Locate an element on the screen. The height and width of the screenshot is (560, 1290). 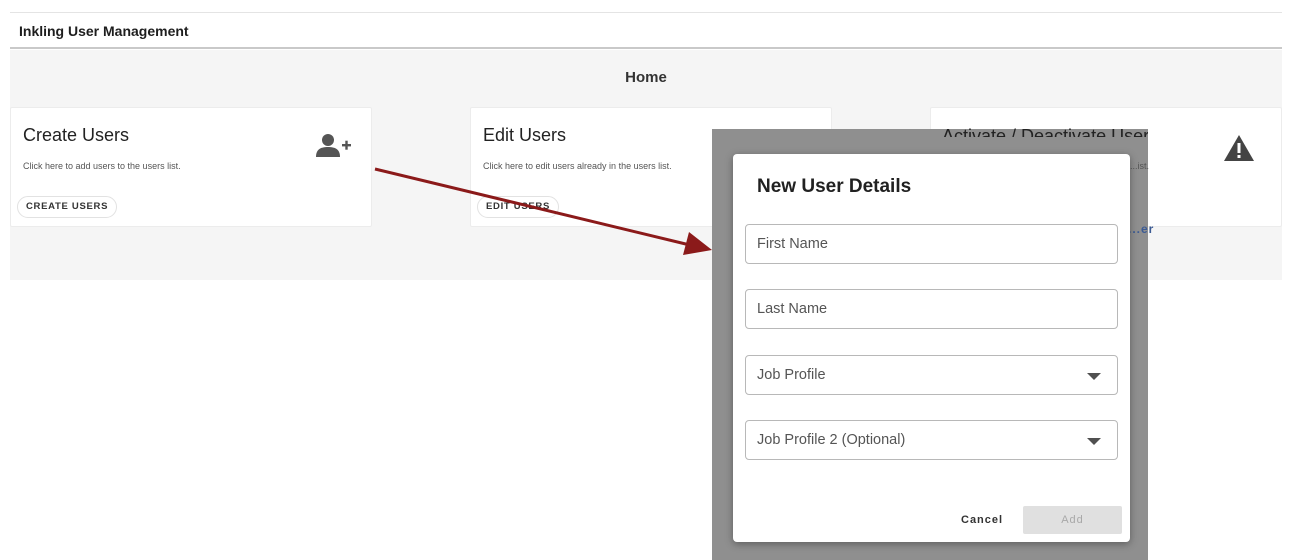
create-users-button: CREATE USERS is located at coordinates (67, 207).